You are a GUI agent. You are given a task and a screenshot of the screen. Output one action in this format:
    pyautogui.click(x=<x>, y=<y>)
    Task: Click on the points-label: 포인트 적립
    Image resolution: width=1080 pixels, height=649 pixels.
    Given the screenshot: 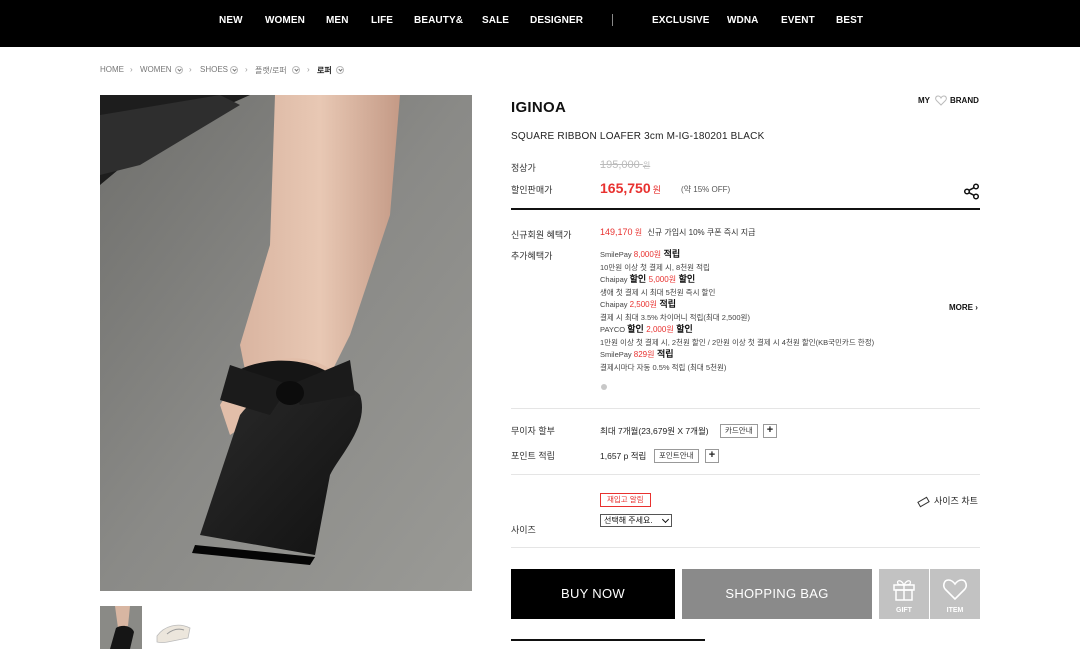 What is the action you would take?
    pyautogui.click(x=533, y=456)
    